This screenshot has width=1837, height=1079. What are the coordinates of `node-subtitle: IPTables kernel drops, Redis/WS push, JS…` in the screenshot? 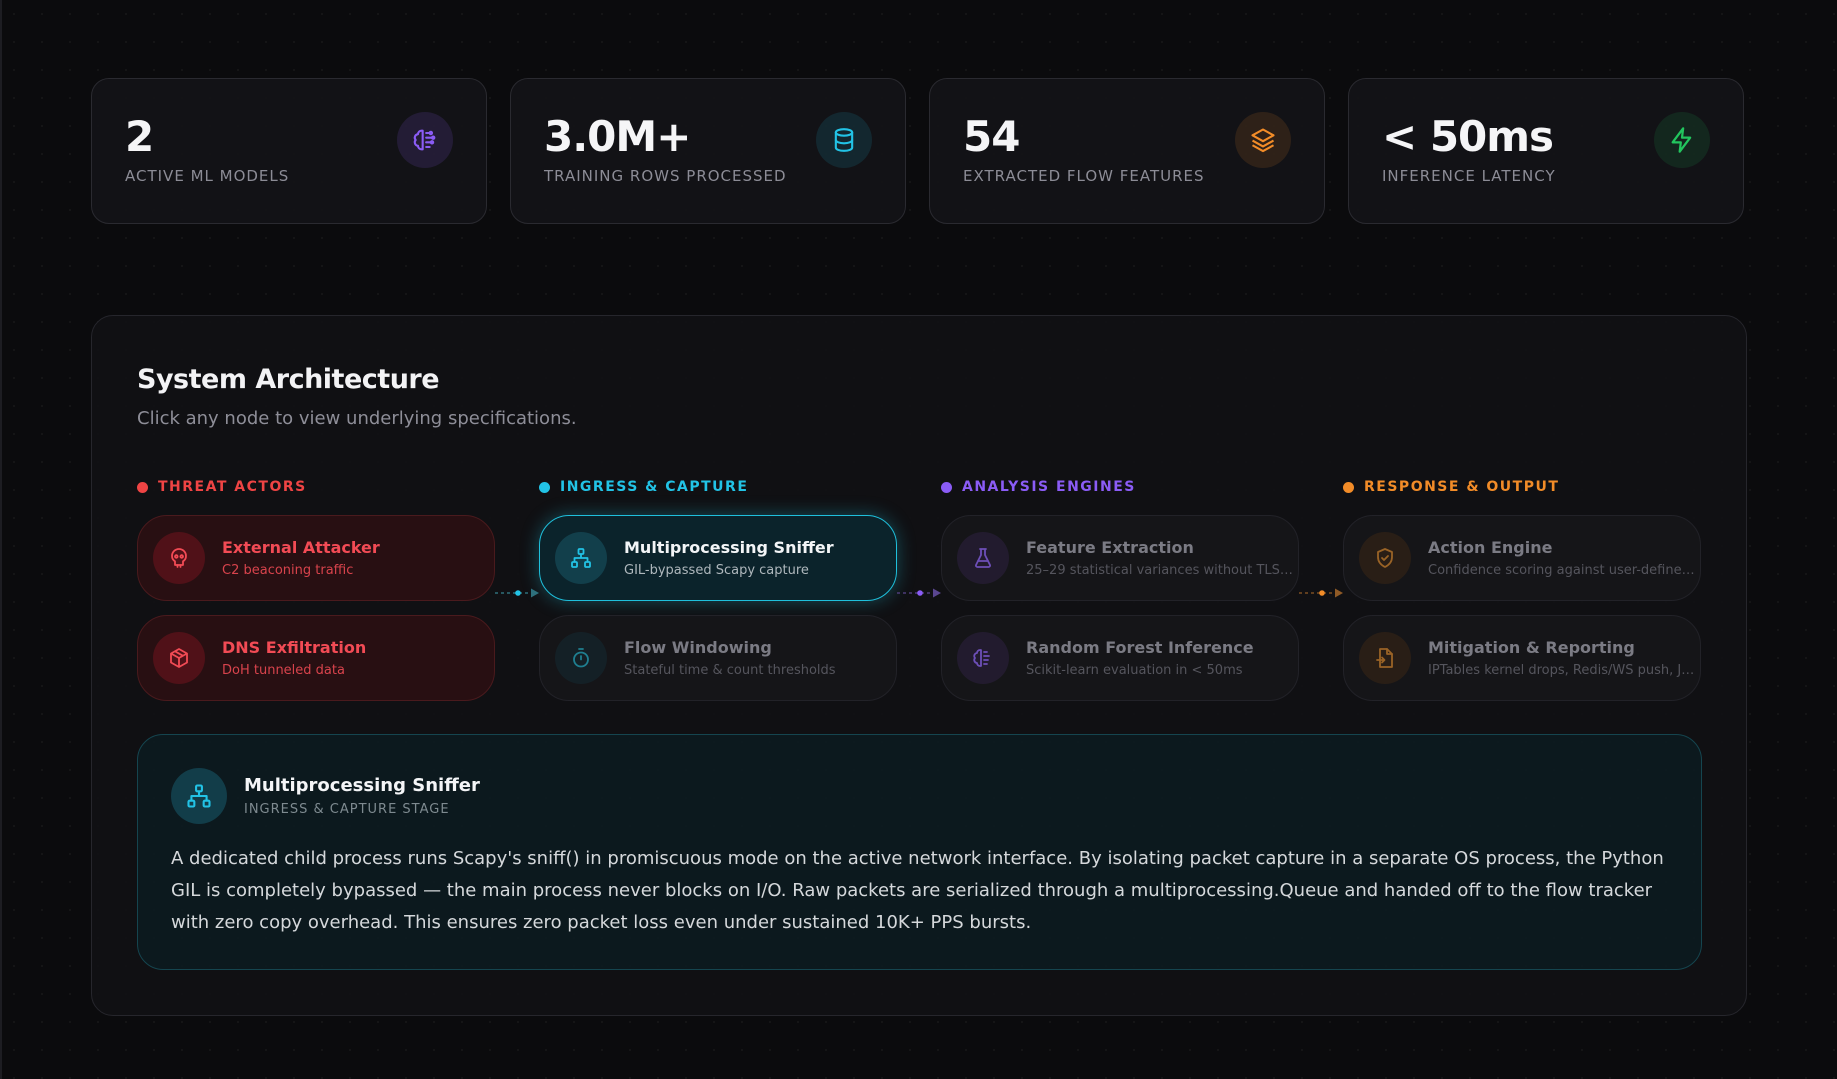 It's located at (1563, 670).